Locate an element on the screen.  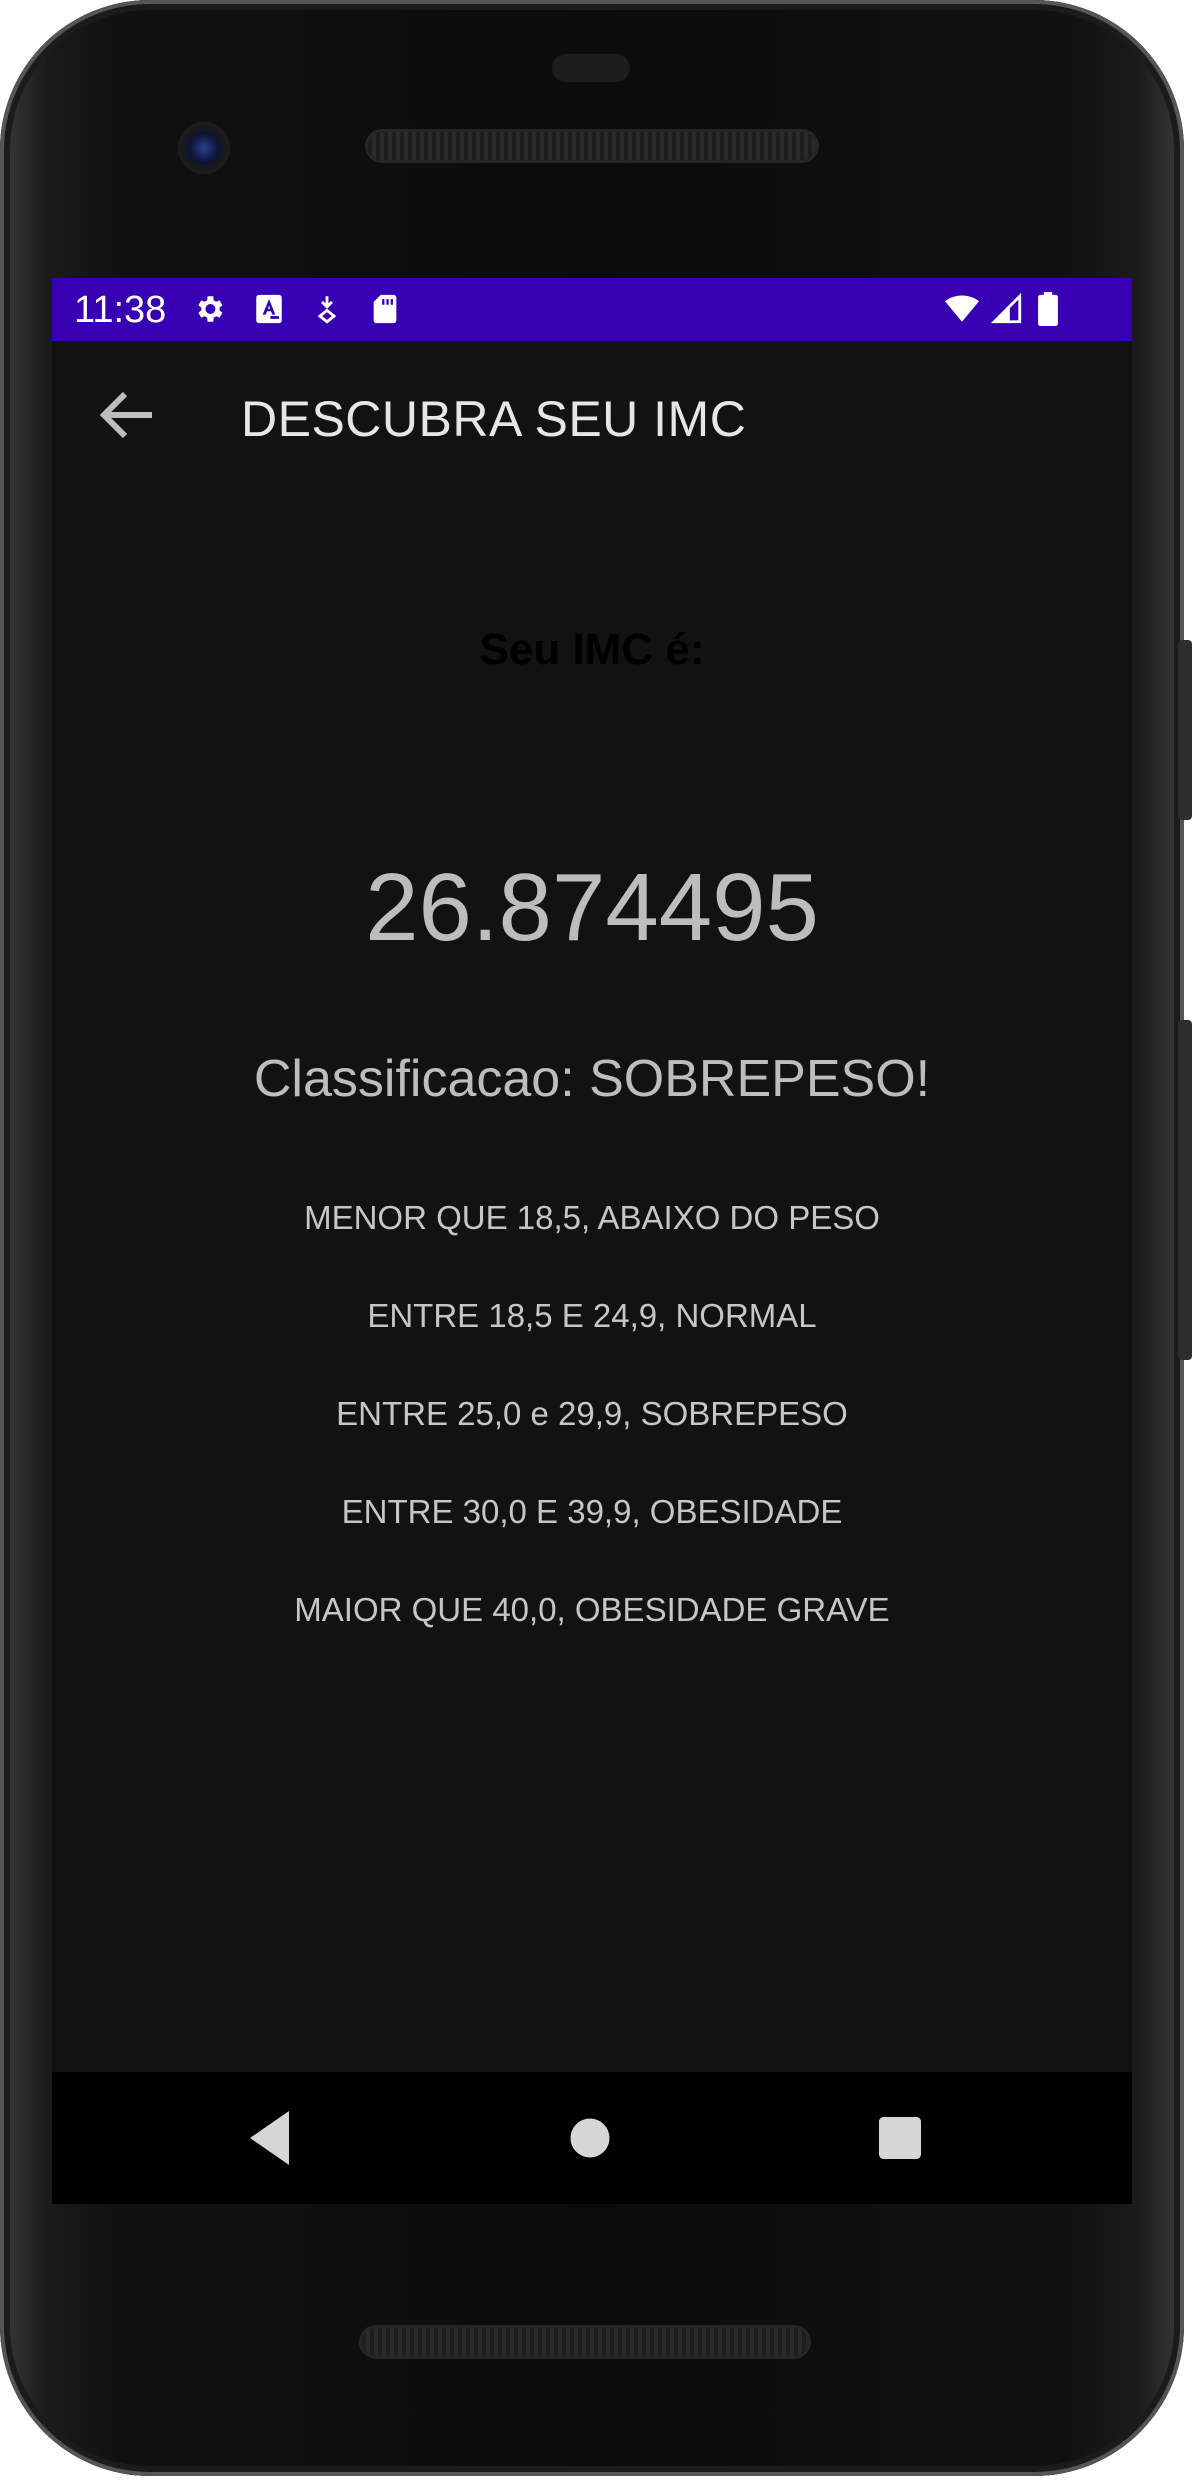
back-triangle-icon is located at coordinates (274, 2138).